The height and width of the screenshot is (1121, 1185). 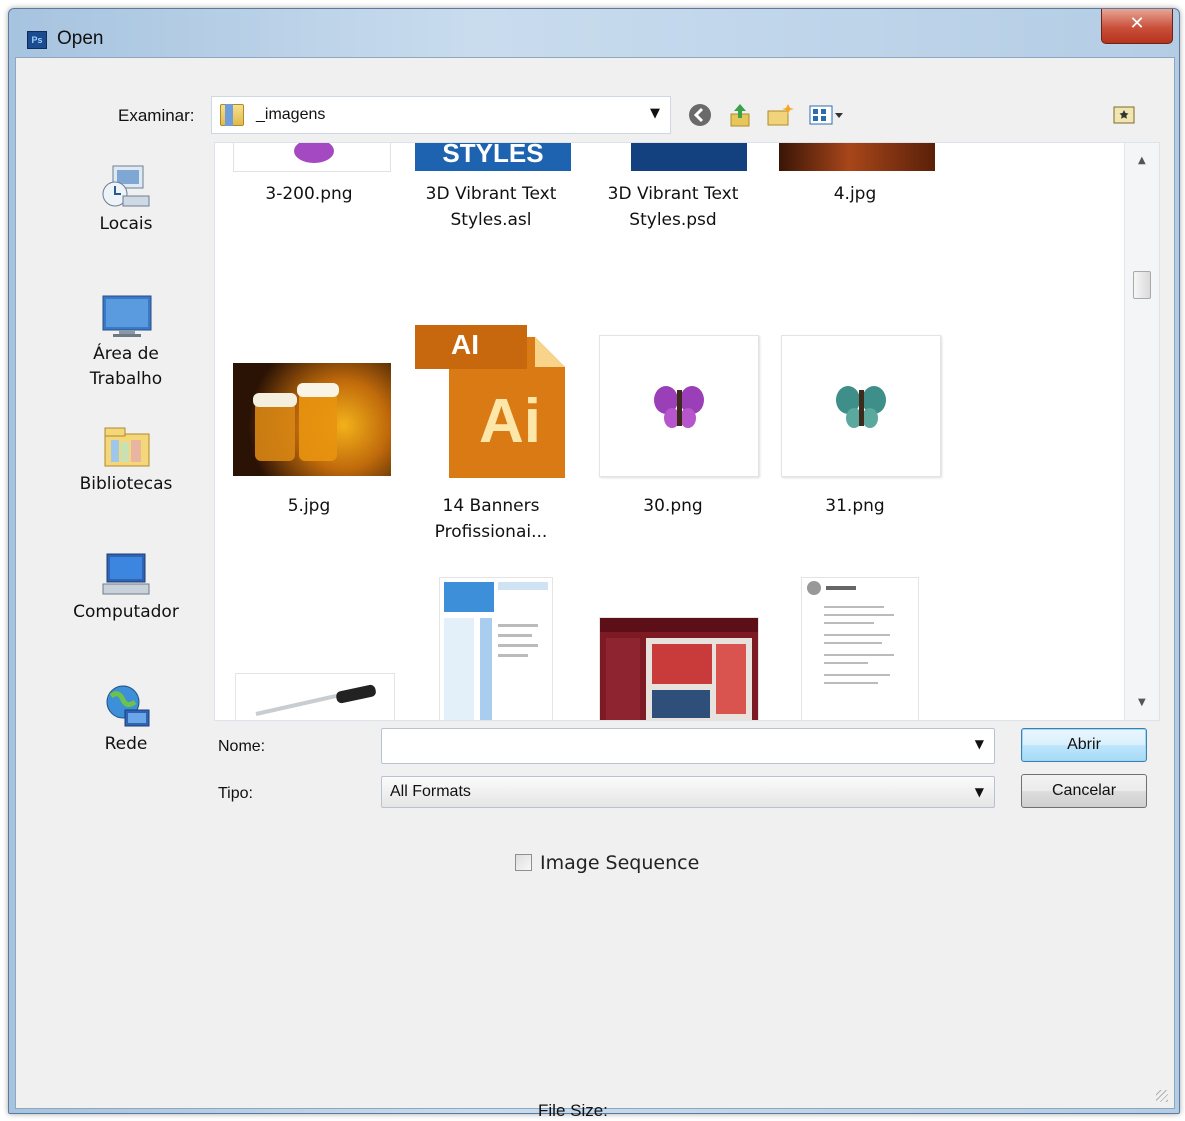 I want to click on up-folder-icon, so click(x=740, y=115).